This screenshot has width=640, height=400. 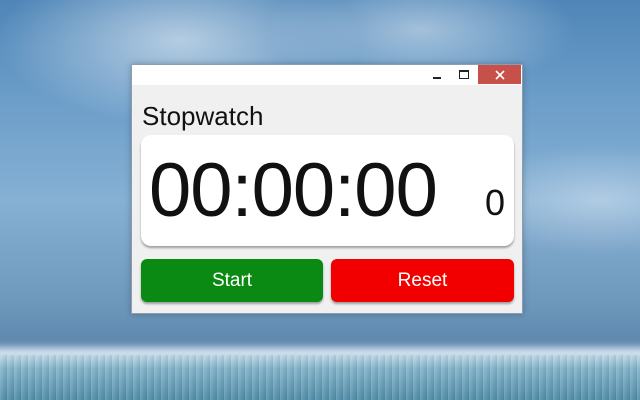 What do you see at coordinates (232, 280) in the screenshot?
I see `start-button: Start` at bounding box center [232, 280].